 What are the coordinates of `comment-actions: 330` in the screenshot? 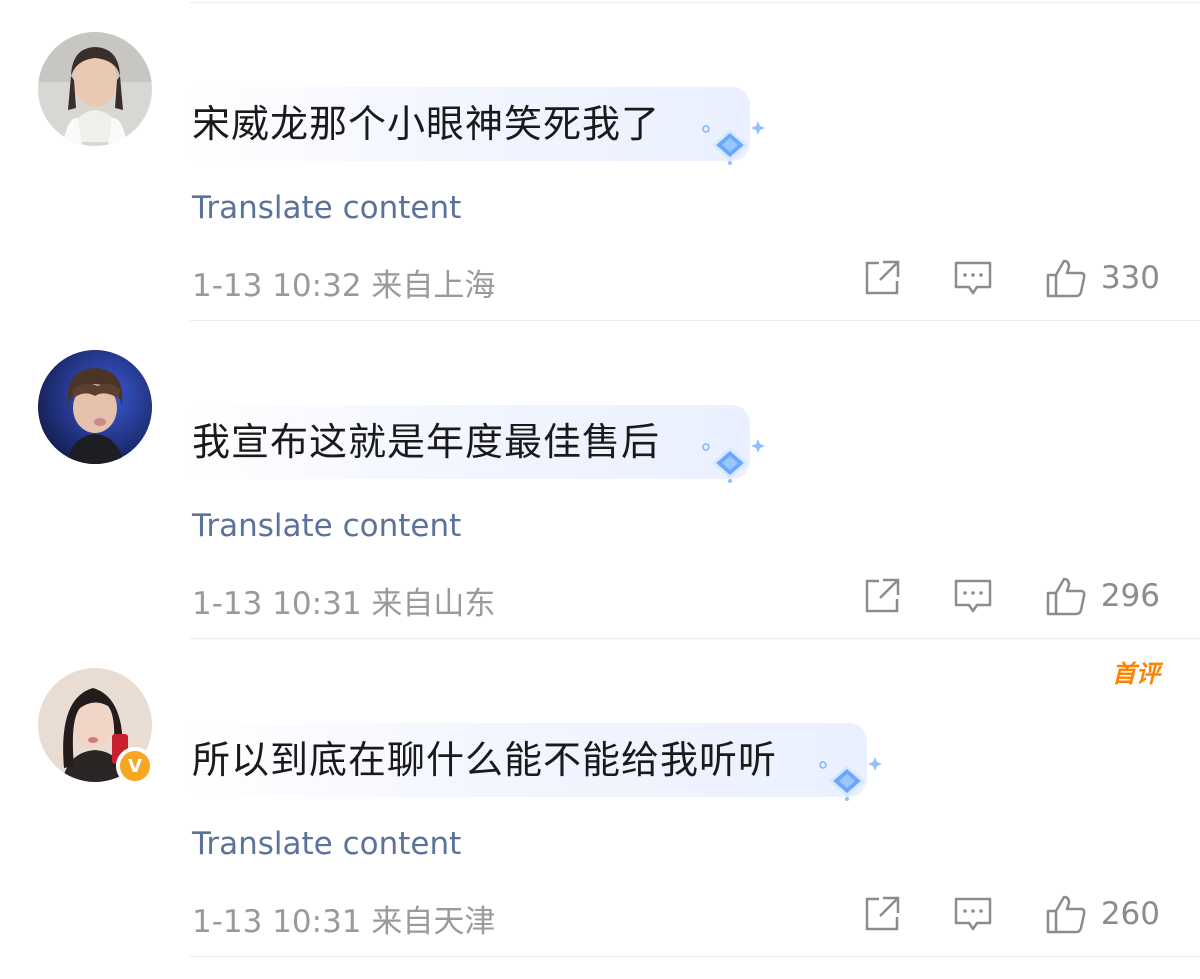 It's located at (1011, 278).